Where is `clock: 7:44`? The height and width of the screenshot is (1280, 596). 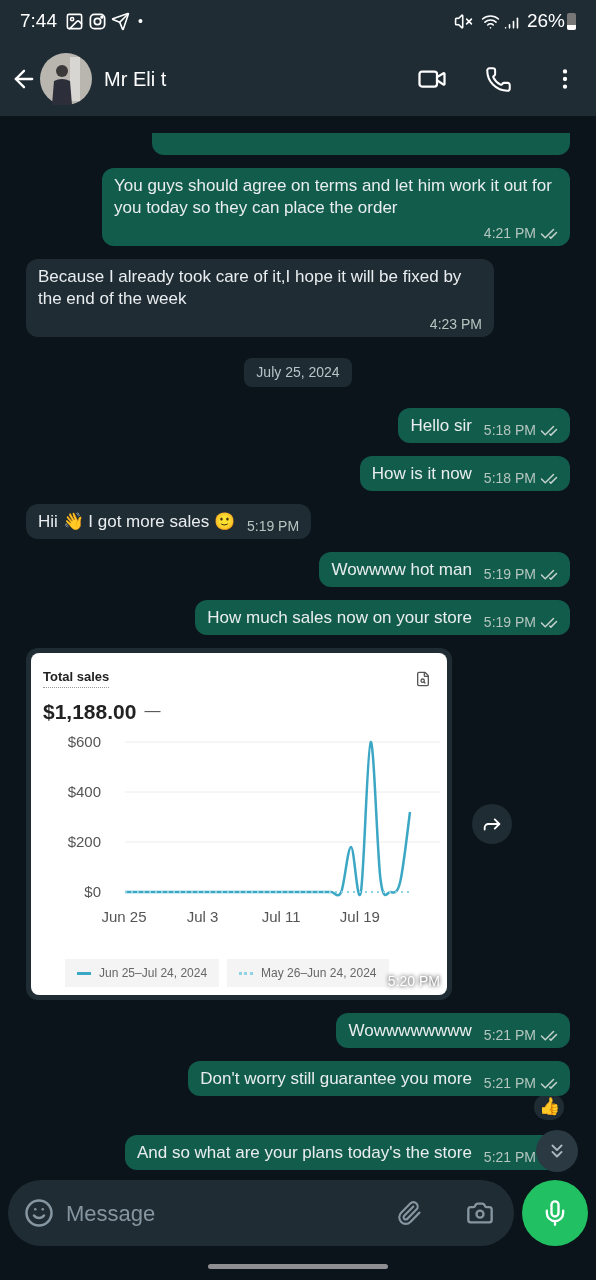 clock: 7:44 is located at coordinates (38, 20).